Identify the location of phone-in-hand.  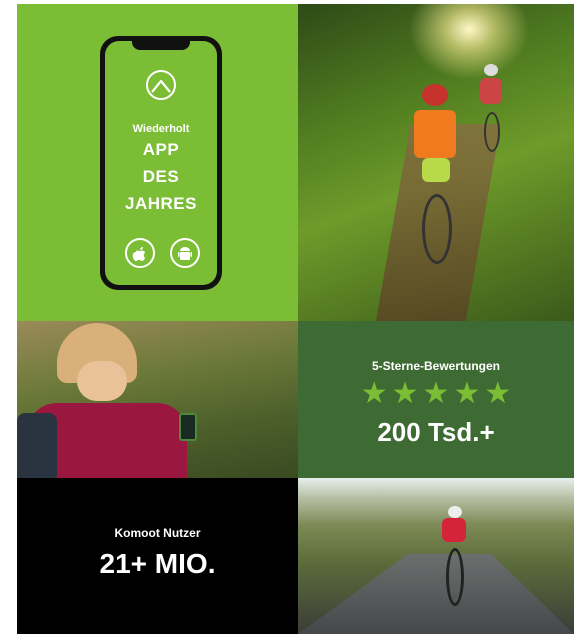
(188, 427).